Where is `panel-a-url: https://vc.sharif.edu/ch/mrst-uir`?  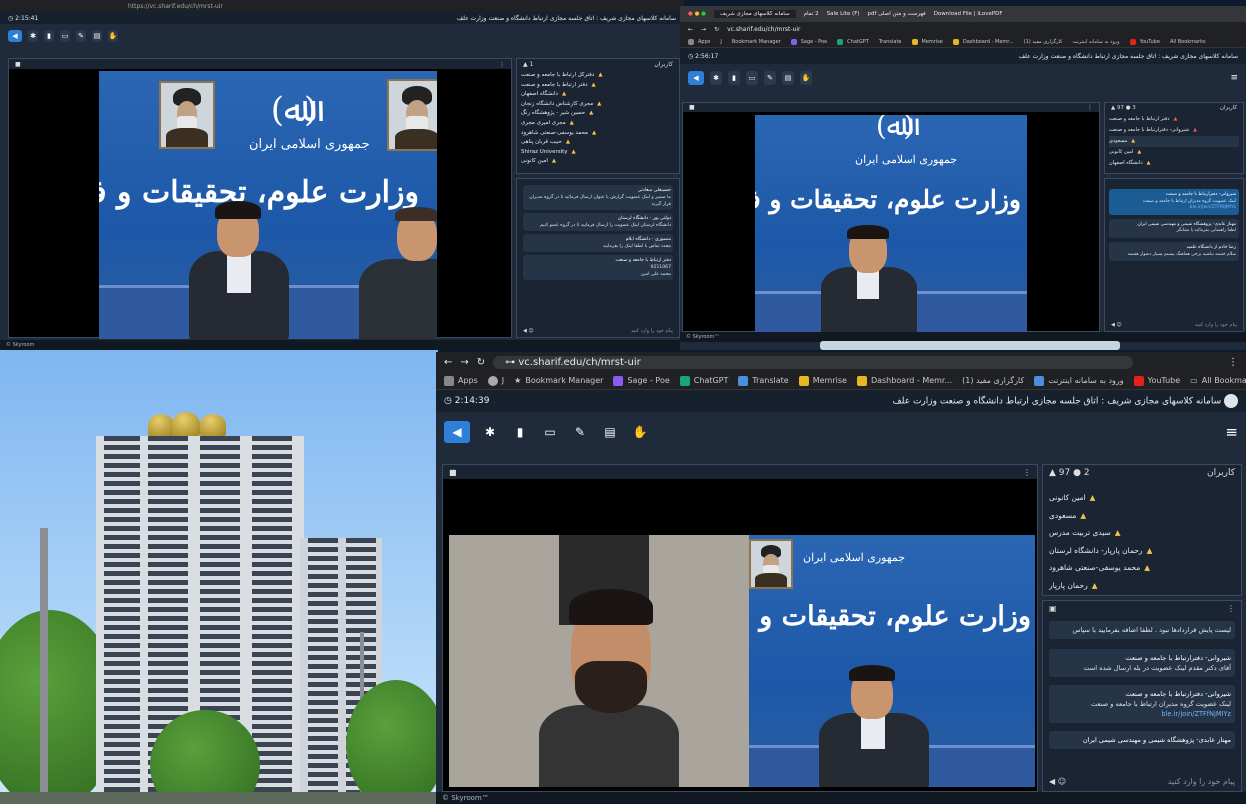
panel-a-url: https://vc.sharif.edu/ch/mrst-uir is located at coordinates (175, 6).